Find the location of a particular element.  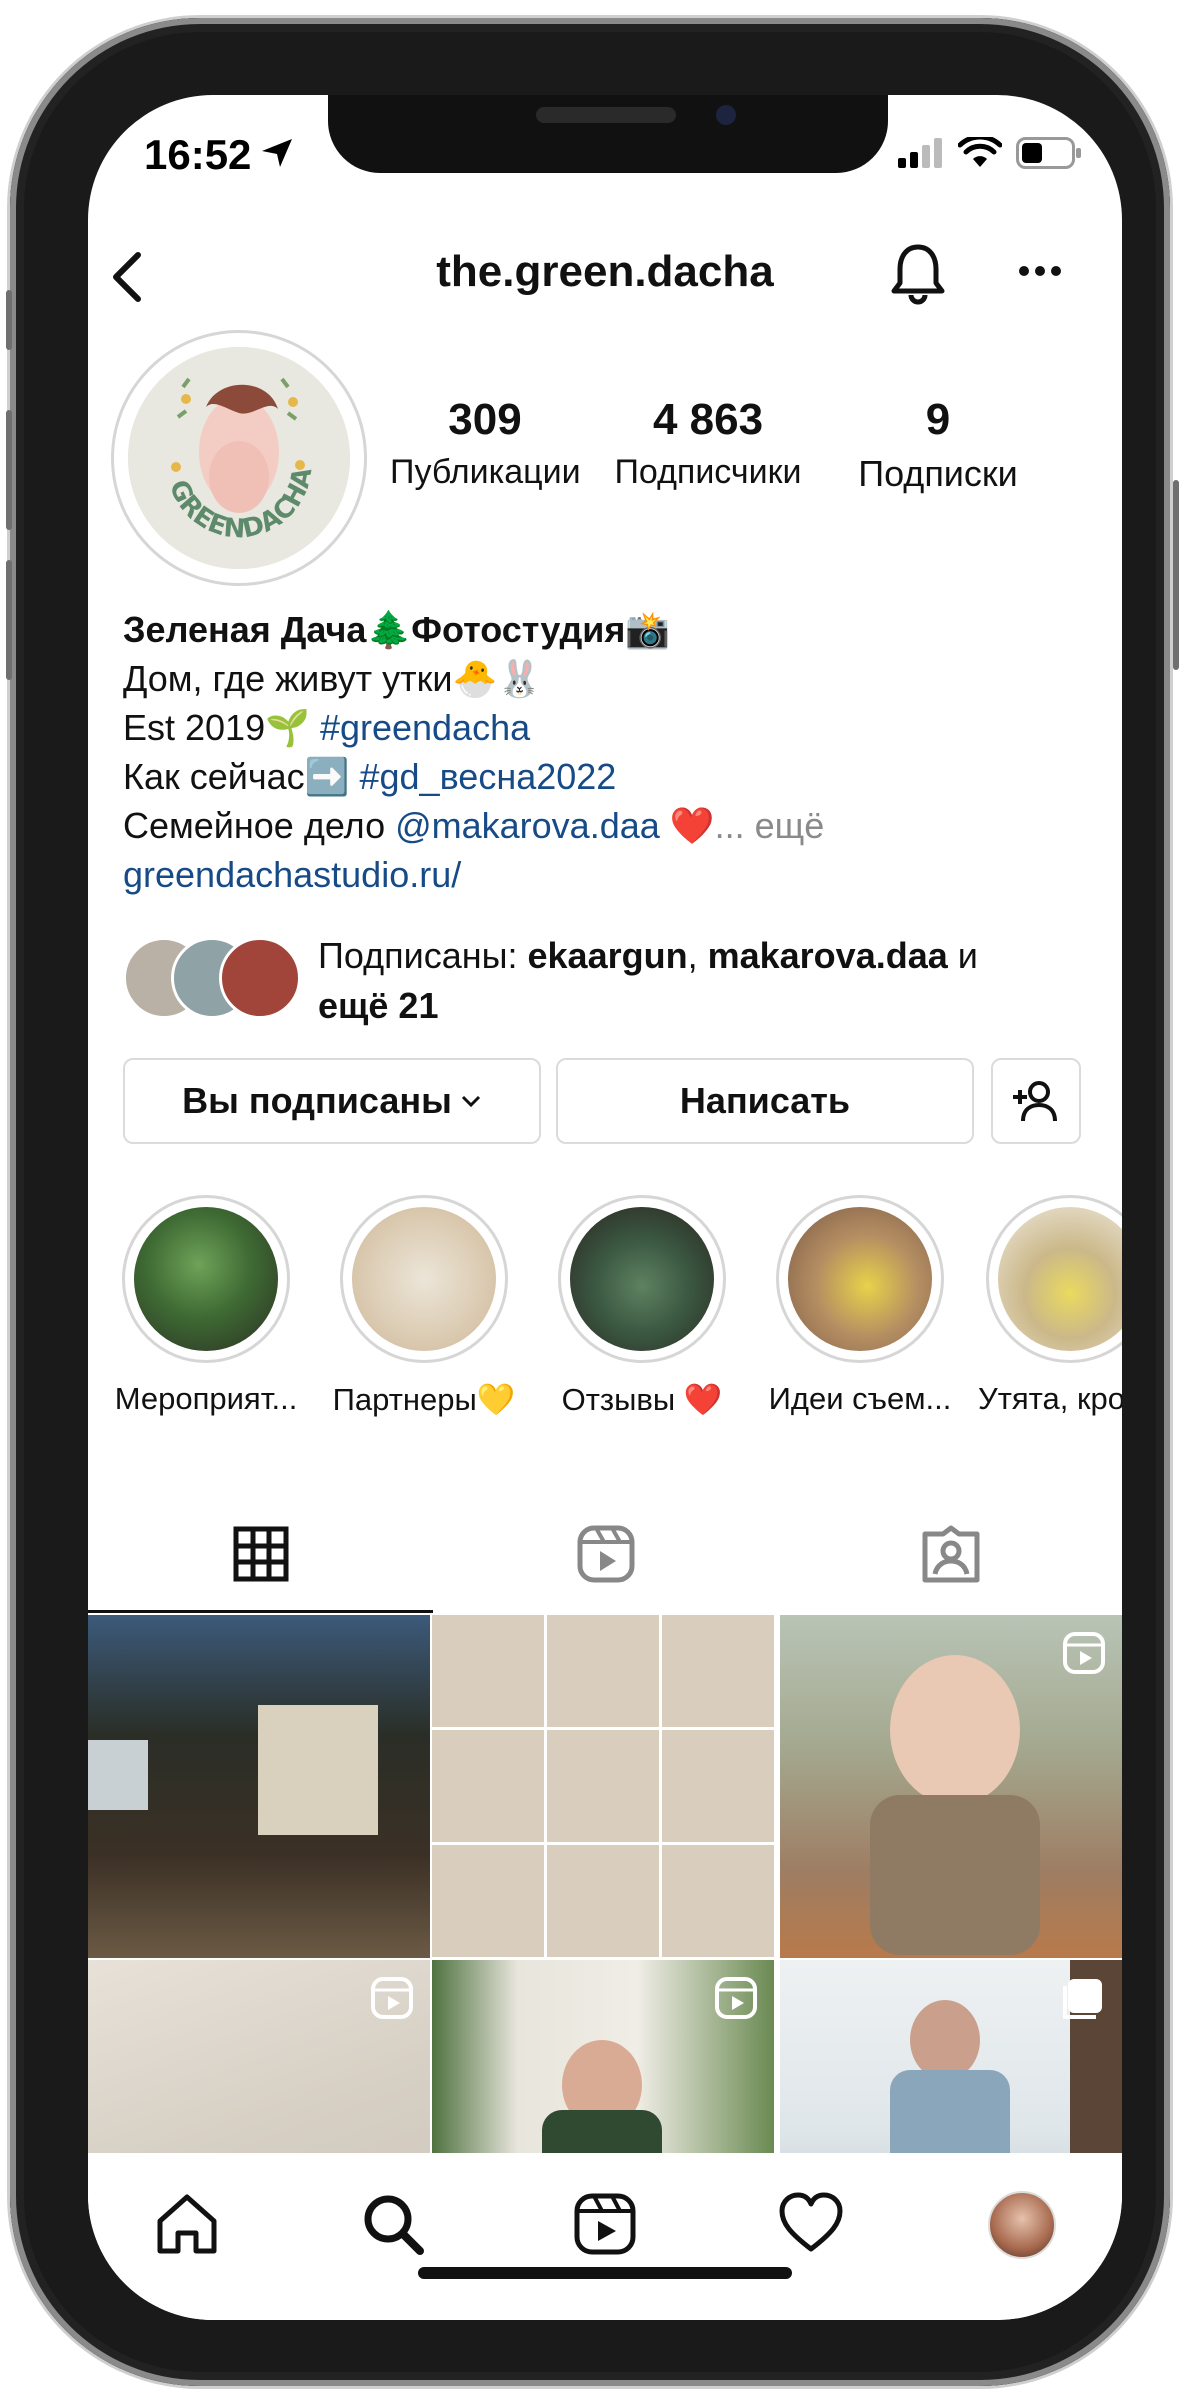

reels-nav-icon is located at coordinates (605, 2224).